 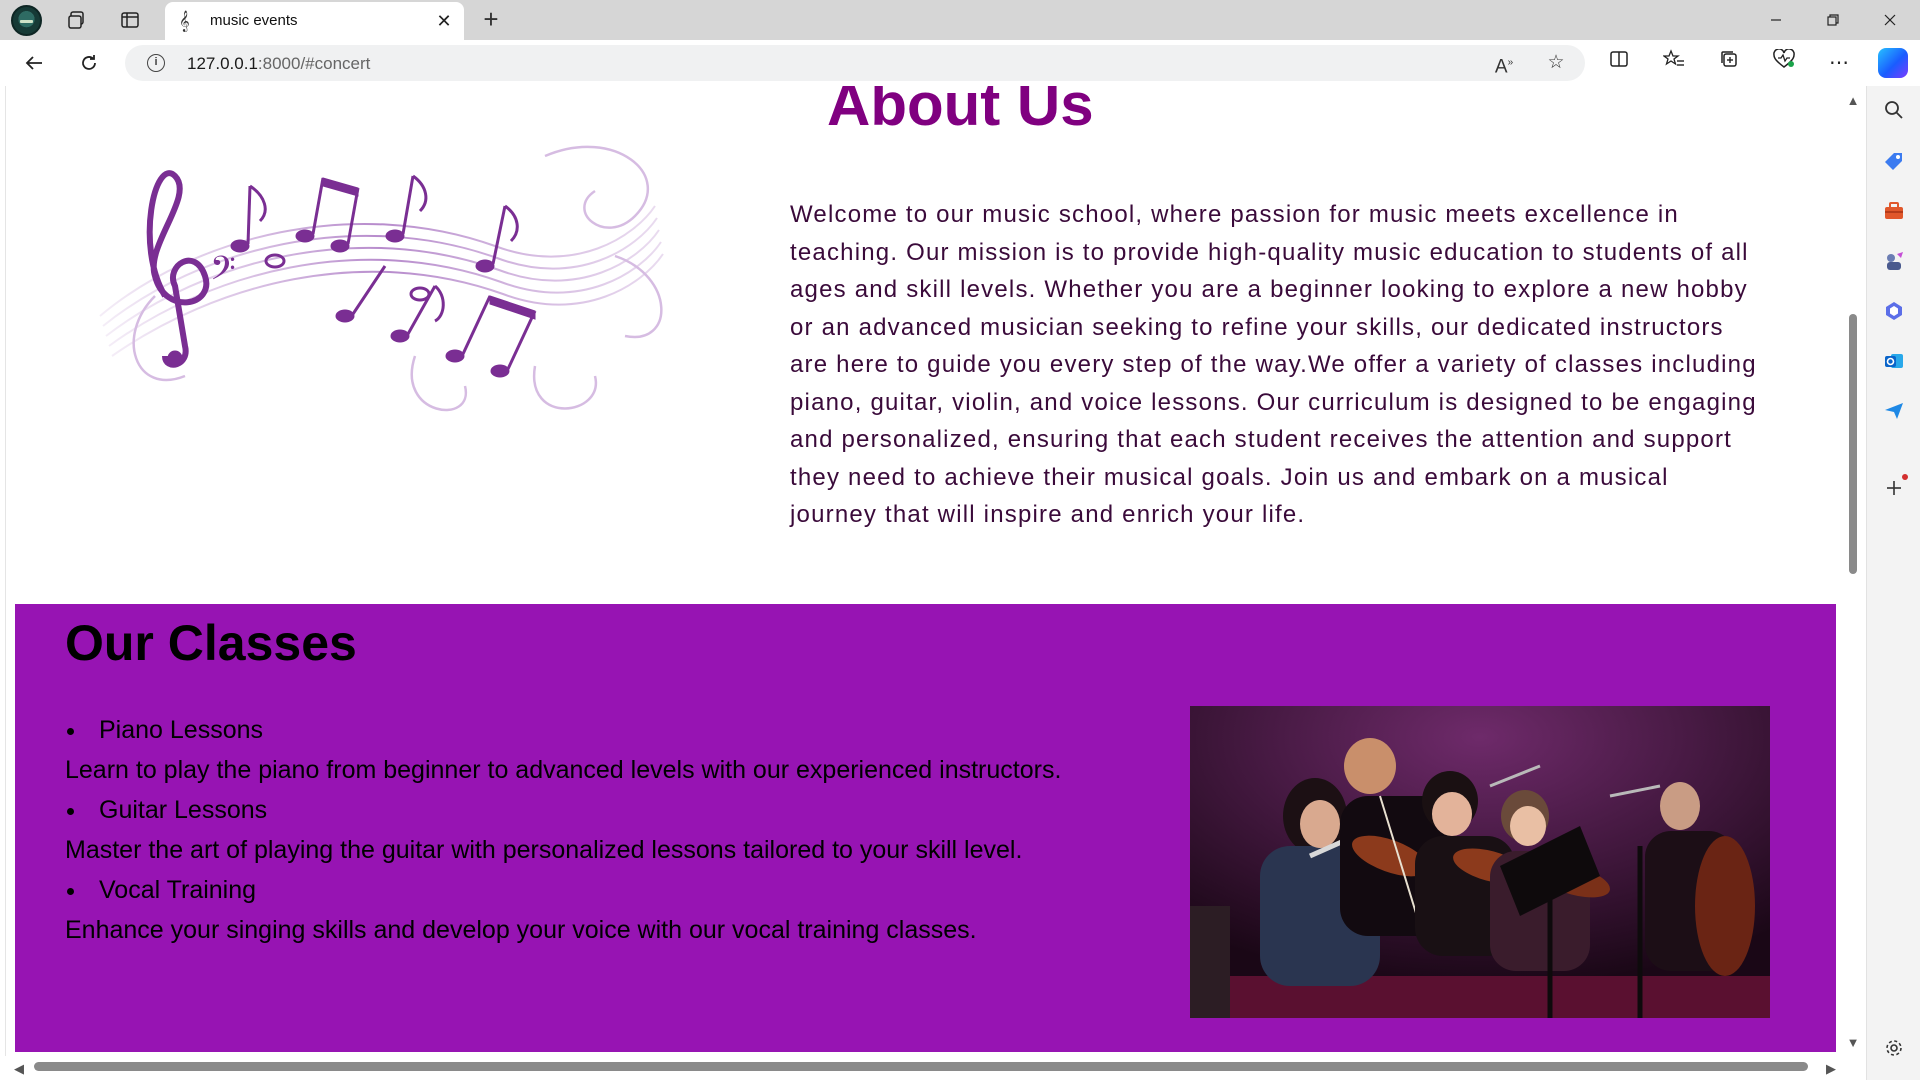 What do you see at coordinates (1894, 114) in the screenshot?
I see `search-icon` at bounding box center [1894, 114].